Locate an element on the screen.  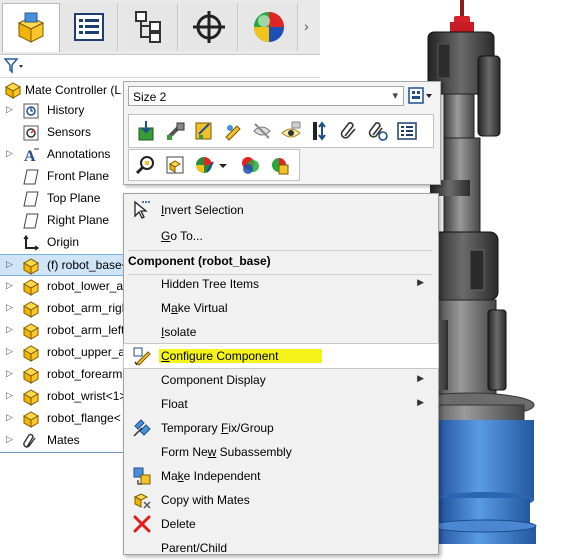
menu-item-label: Isolate is located at coordinates (179, 332).